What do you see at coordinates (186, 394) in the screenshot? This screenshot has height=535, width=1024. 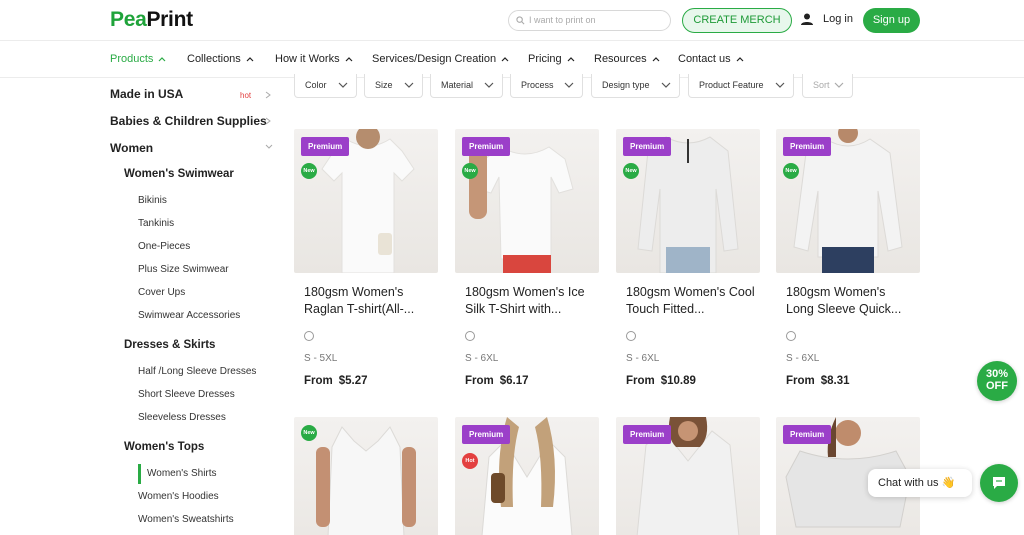 I see `sidebar-short-sleeve-dresses: Short Sleeve Dresses` at bounding box center [186, 394].